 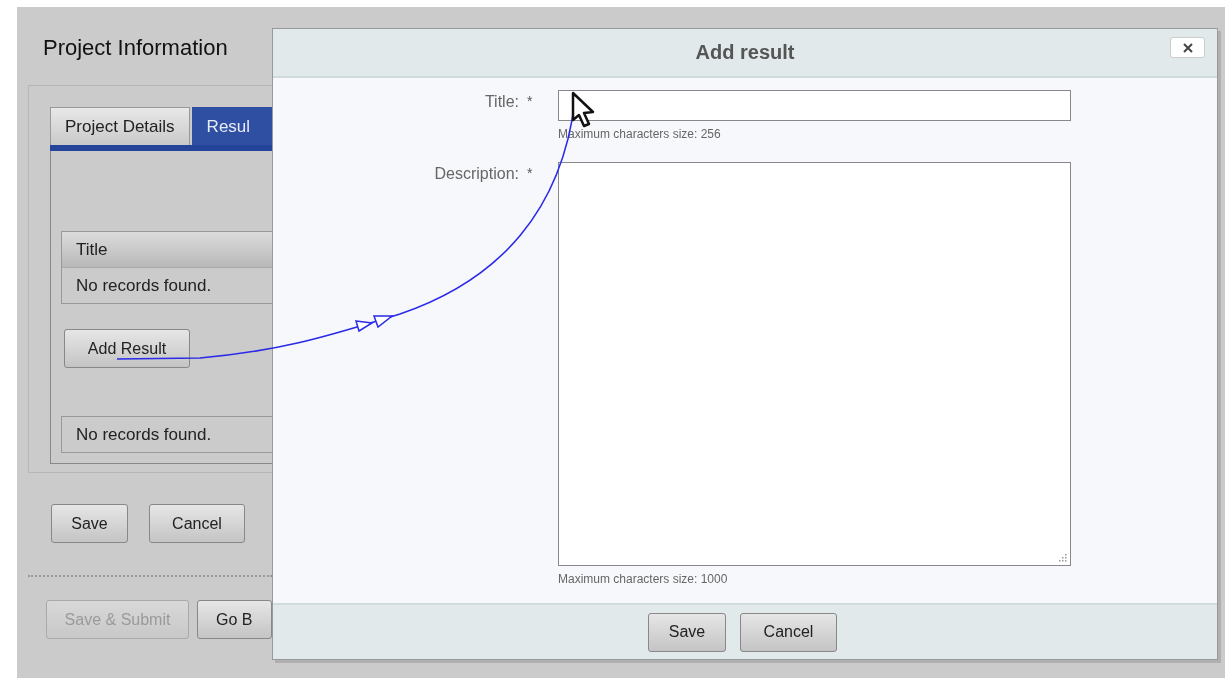 I want to click on cursor-icon, so click(x=583, y=109).